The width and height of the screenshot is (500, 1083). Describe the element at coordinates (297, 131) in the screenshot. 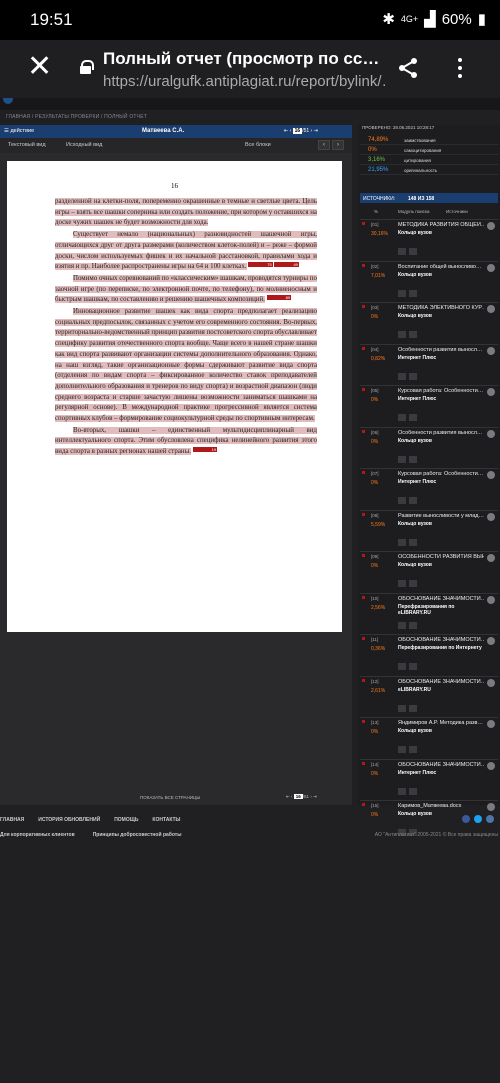

I see `page-current: 16` at that location.